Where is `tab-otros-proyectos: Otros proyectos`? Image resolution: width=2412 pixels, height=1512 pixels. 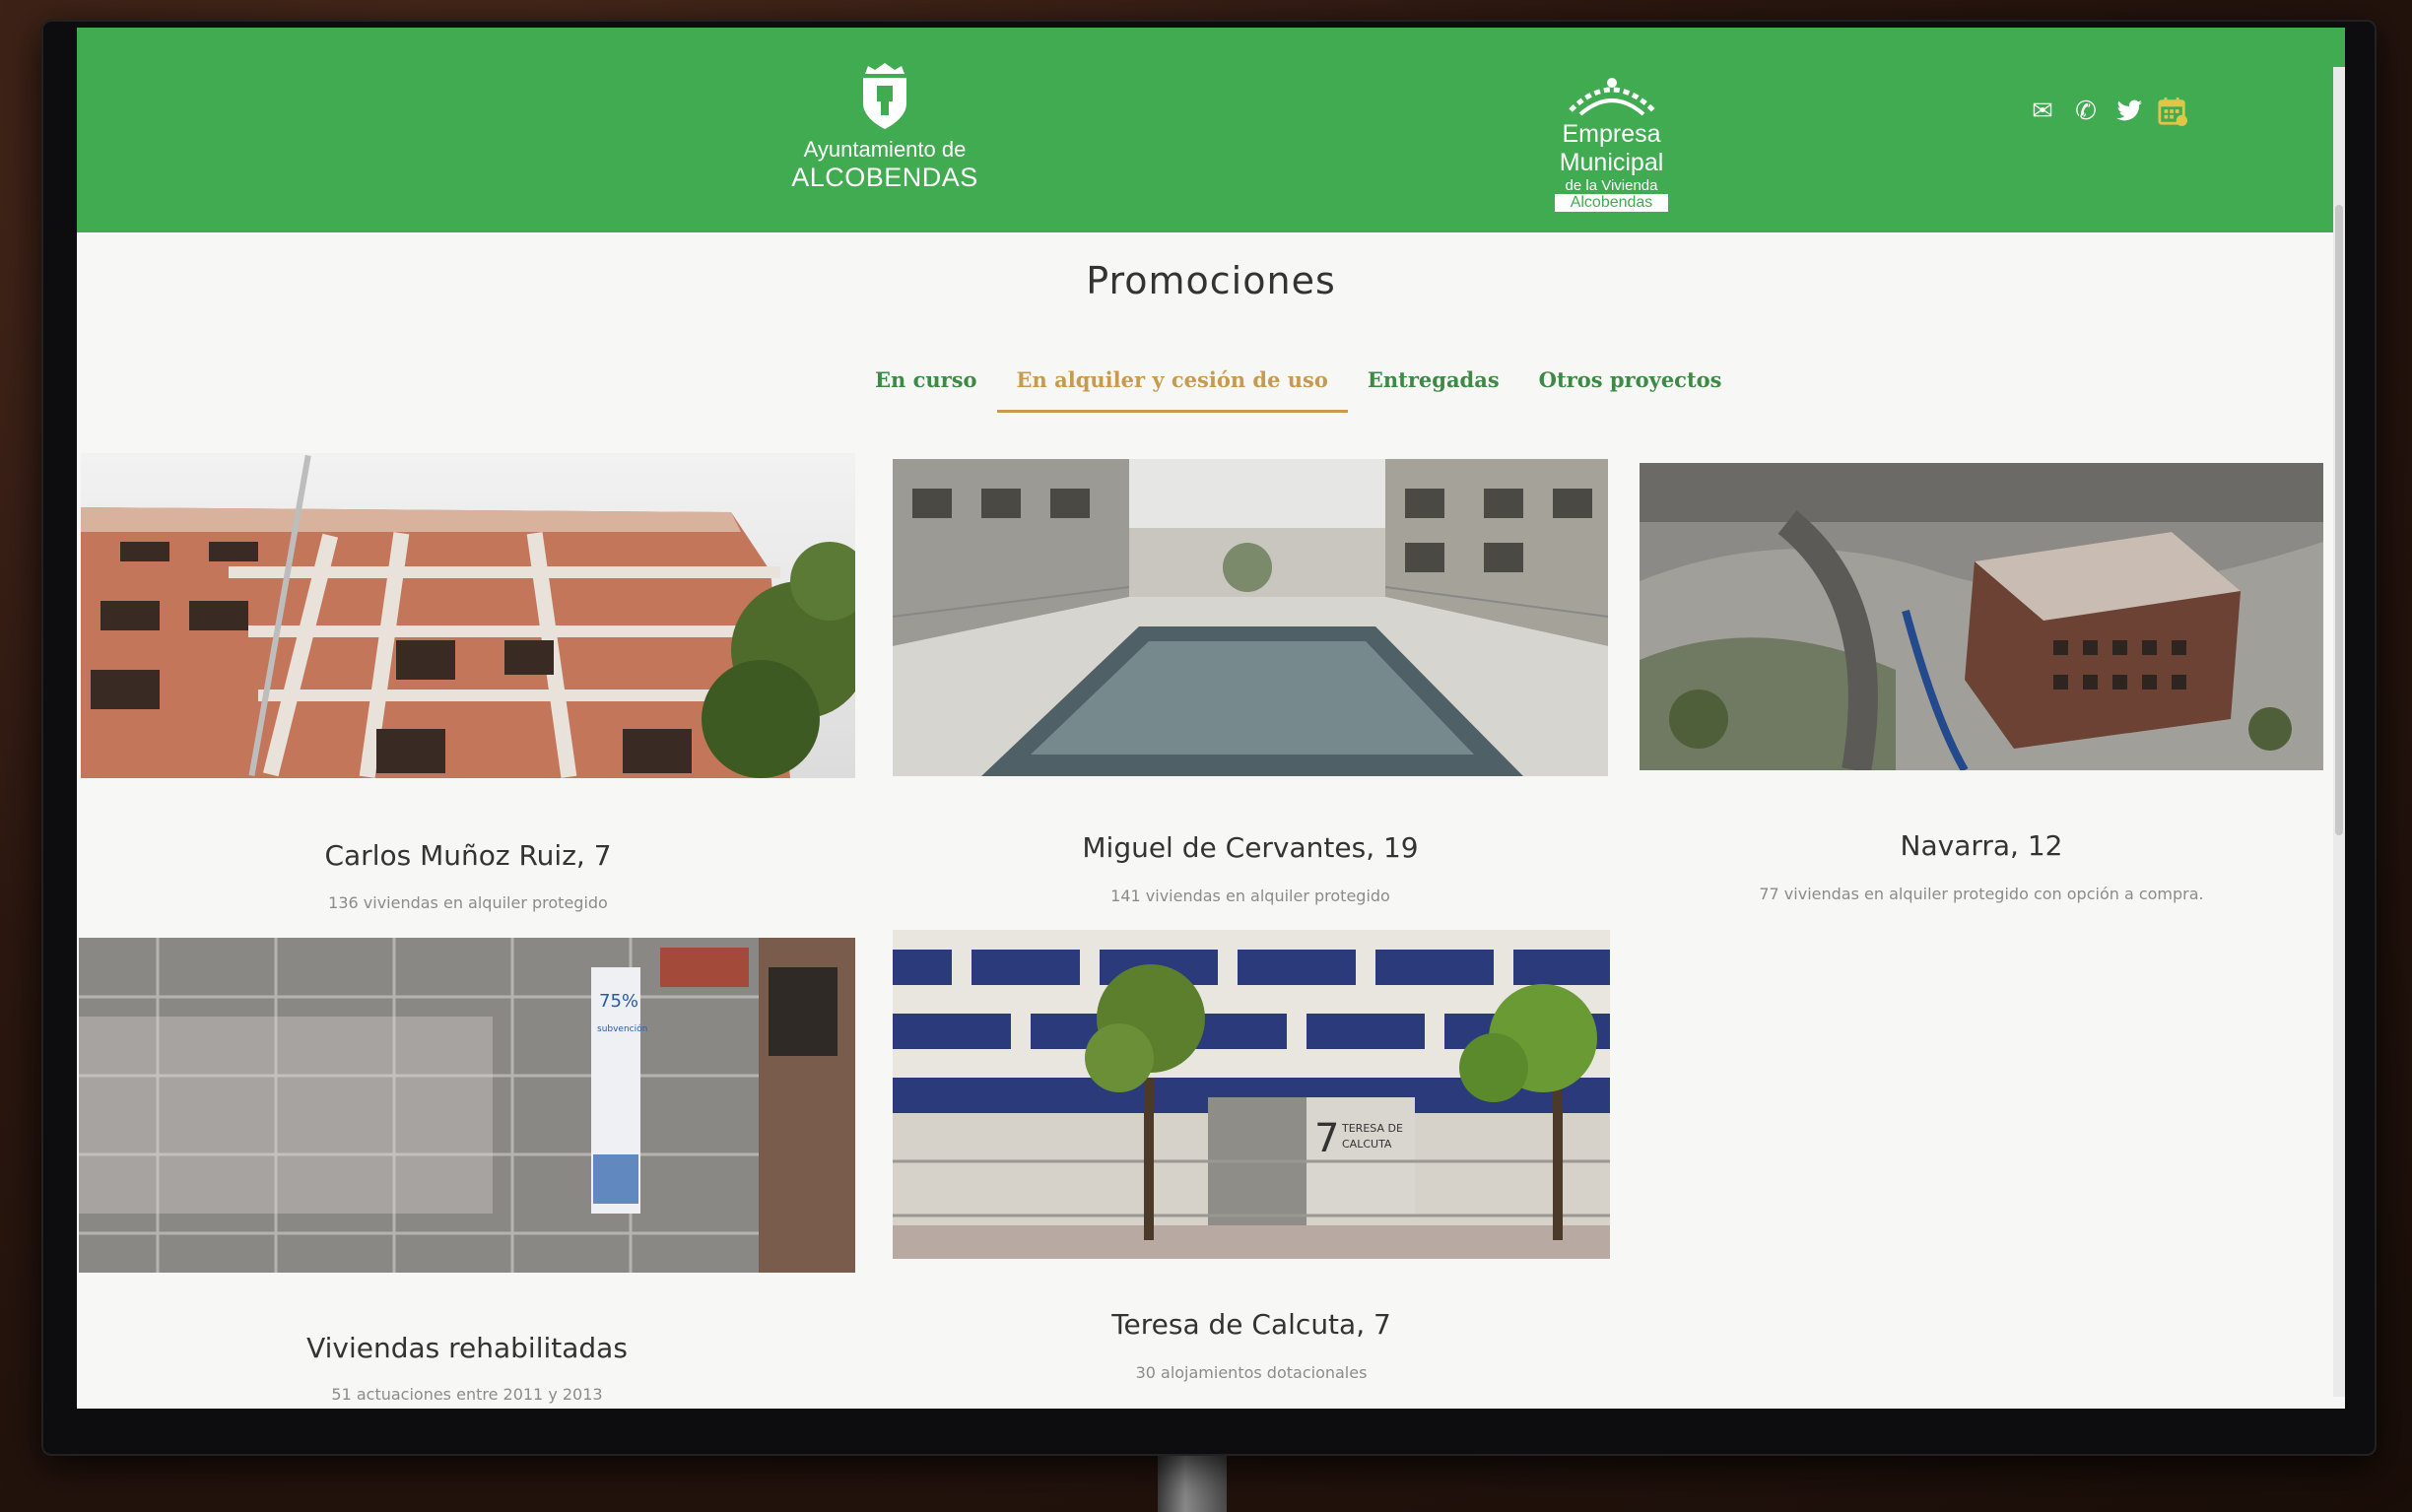
tab-otros-proyectos: Otros proyectos is located at coordinates (1630, 390).